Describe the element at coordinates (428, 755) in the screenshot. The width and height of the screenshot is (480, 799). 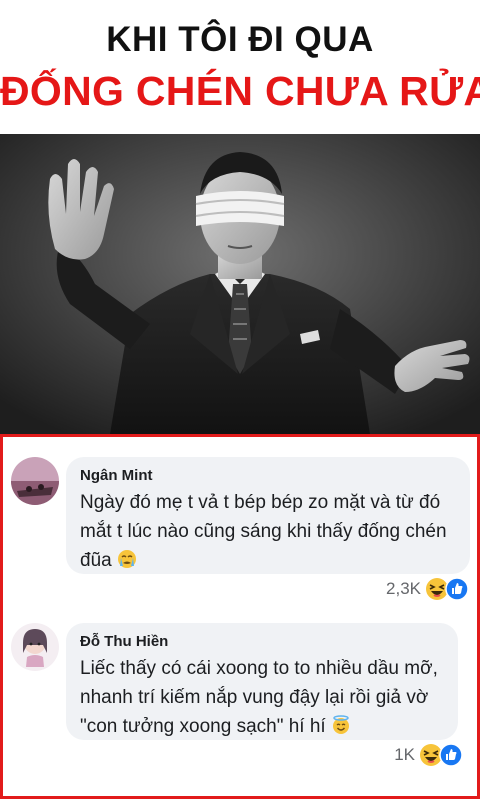
I see `reaction-summary: 1K` at that location.